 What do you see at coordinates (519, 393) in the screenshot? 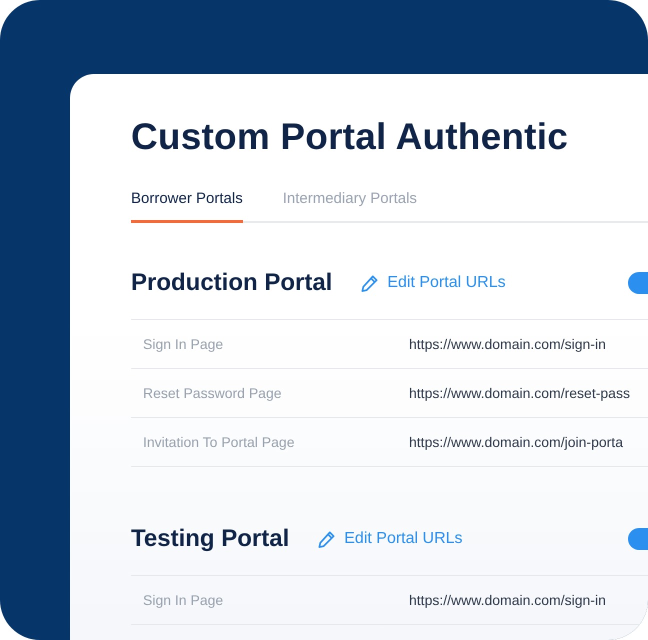
I see `url-text: https://www.domain.com/reset-pass` at bounding box center [519, 393].